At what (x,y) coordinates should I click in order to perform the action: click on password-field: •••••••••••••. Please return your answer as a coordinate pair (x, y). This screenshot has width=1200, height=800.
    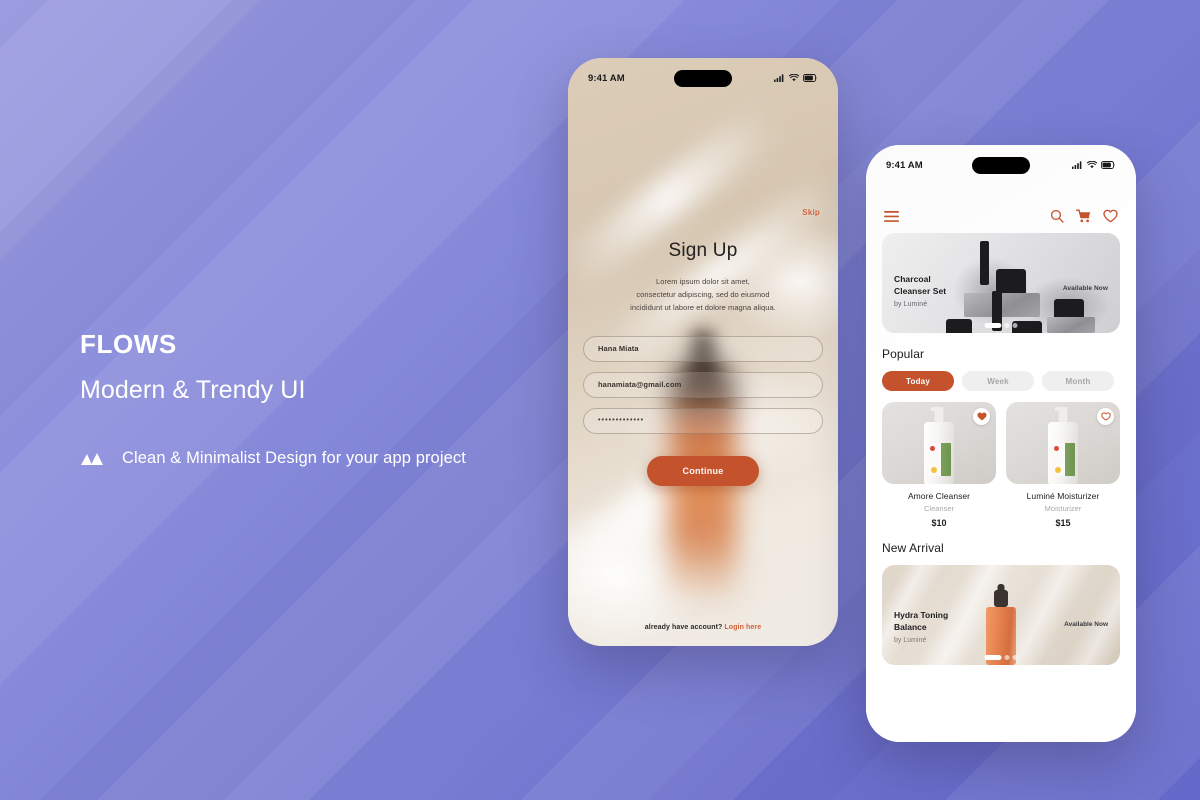
    Looking at the image, I should click on (703, 420).